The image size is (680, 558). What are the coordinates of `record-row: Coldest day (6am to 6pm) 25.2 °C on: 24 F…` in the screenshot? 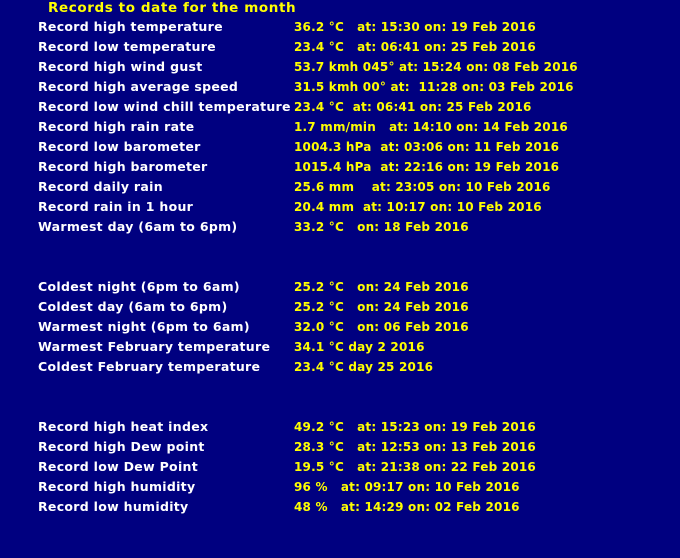 It's located at (340, 307).